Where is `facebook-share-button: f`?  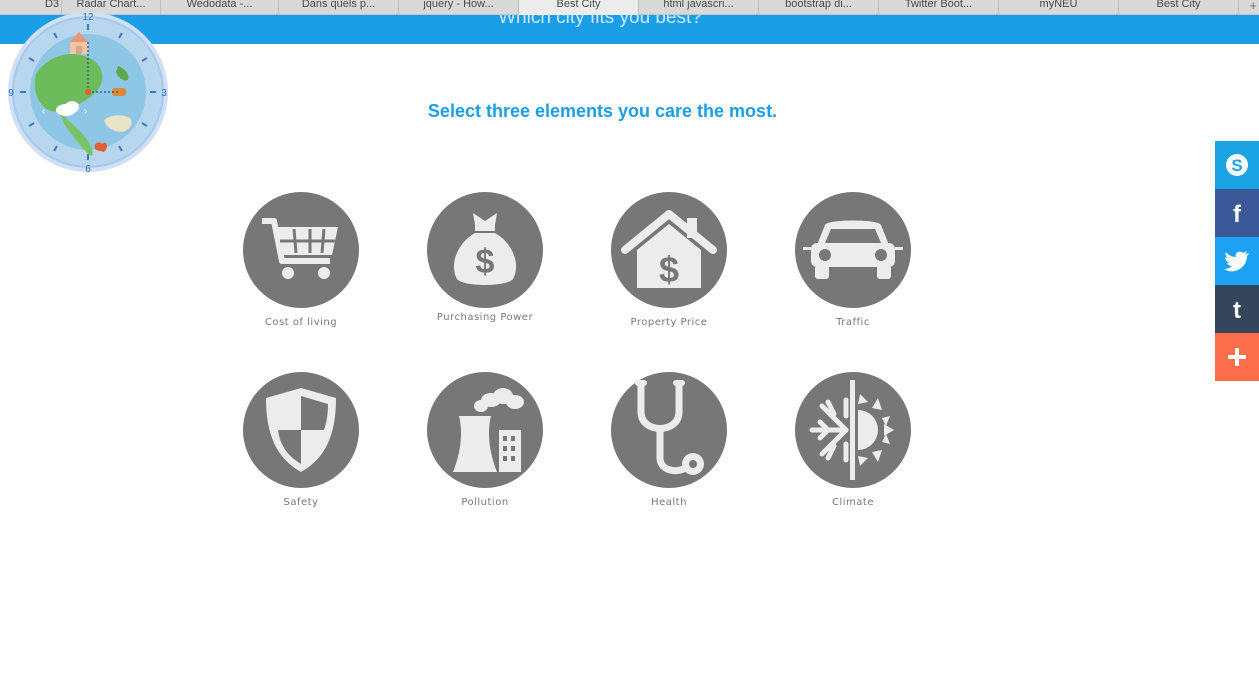
facebook-share-button: f is located at coordinates (1237, 213).